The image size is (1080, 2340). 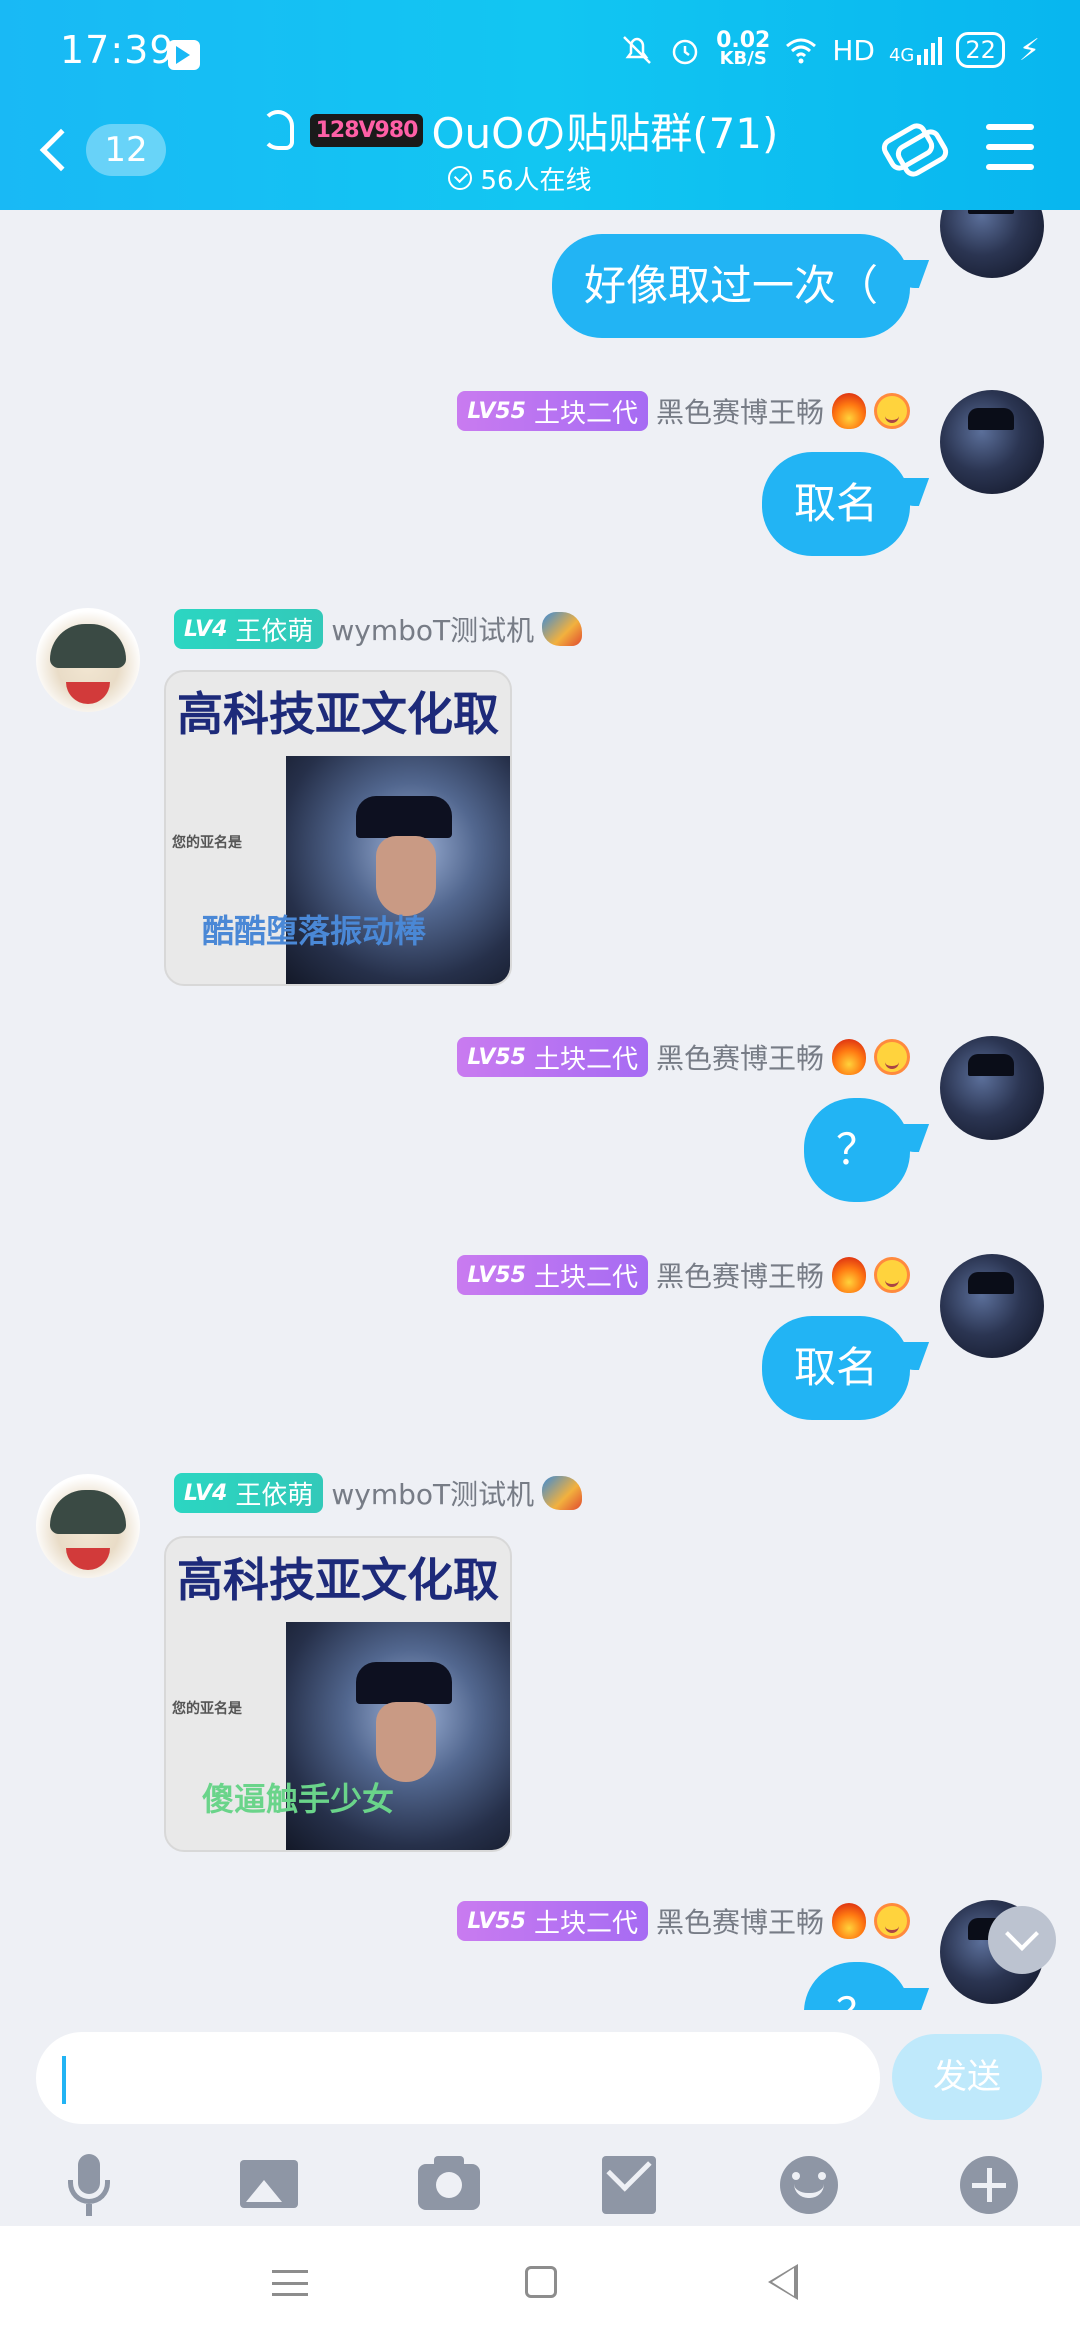 What do you see at coordinates (605, 133) in the screenshot?
I see `group-title: OuOの贴贴群(71)` at bounding box center [605, 133].